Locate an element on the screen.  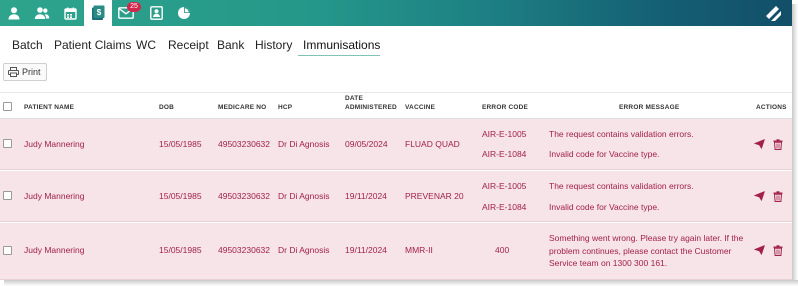
claims-icon: $ is located at coordinates (98, 13).